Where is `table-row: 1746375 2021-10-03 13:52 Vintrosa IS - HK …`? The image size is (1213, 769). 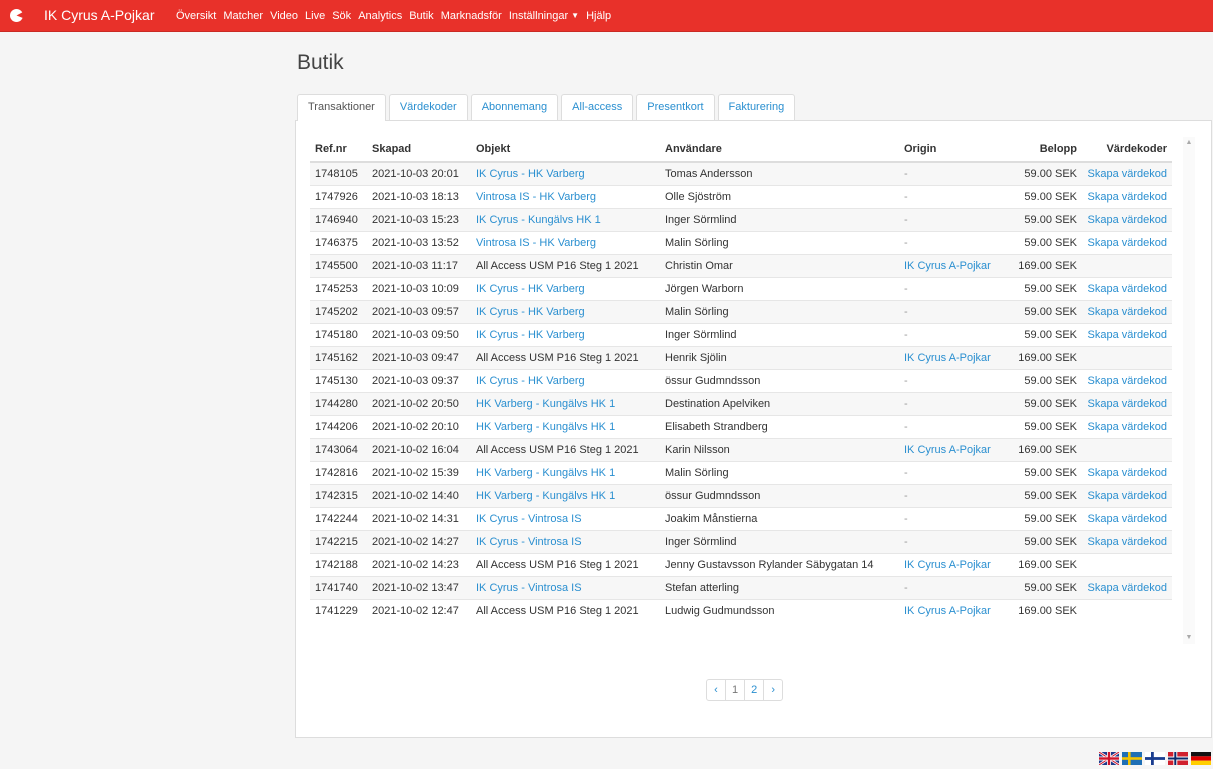
table-row: 1746375 2021-10-03 13:52 Vintrosa IS - HK … is located at coordinates (741, 243).